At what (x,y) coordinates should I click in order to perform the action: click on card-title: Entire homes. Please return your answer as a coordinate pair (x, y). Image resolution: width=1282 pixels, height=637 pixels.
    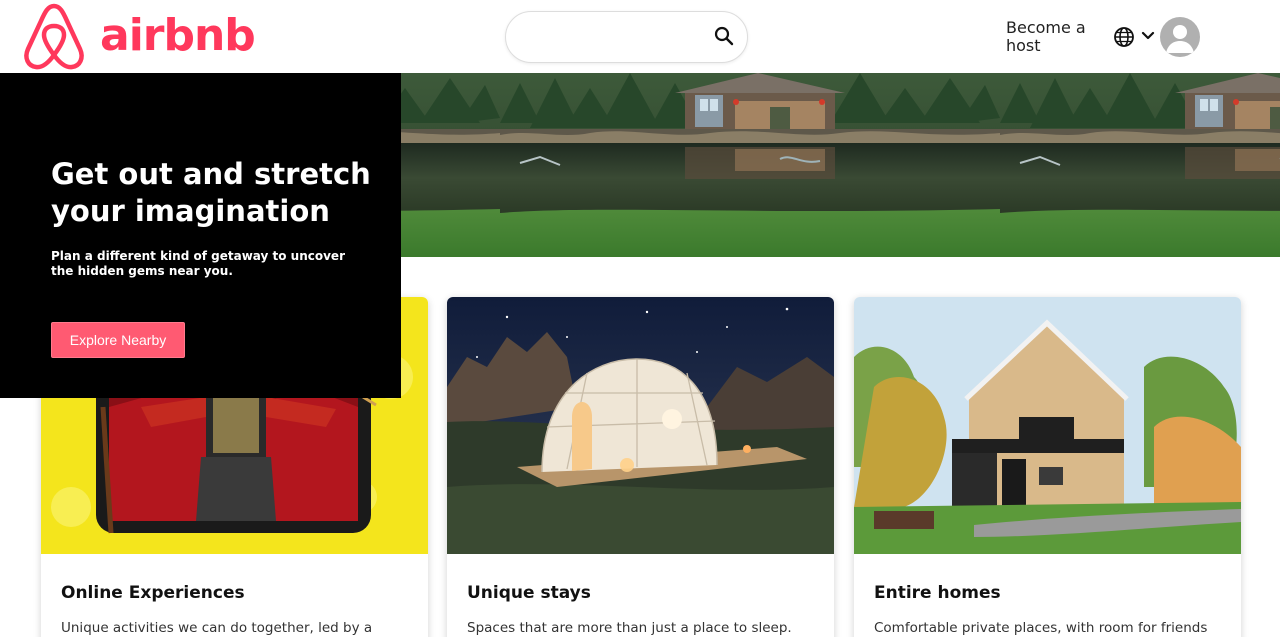
    Looking at the image, I should click on (937, 593).